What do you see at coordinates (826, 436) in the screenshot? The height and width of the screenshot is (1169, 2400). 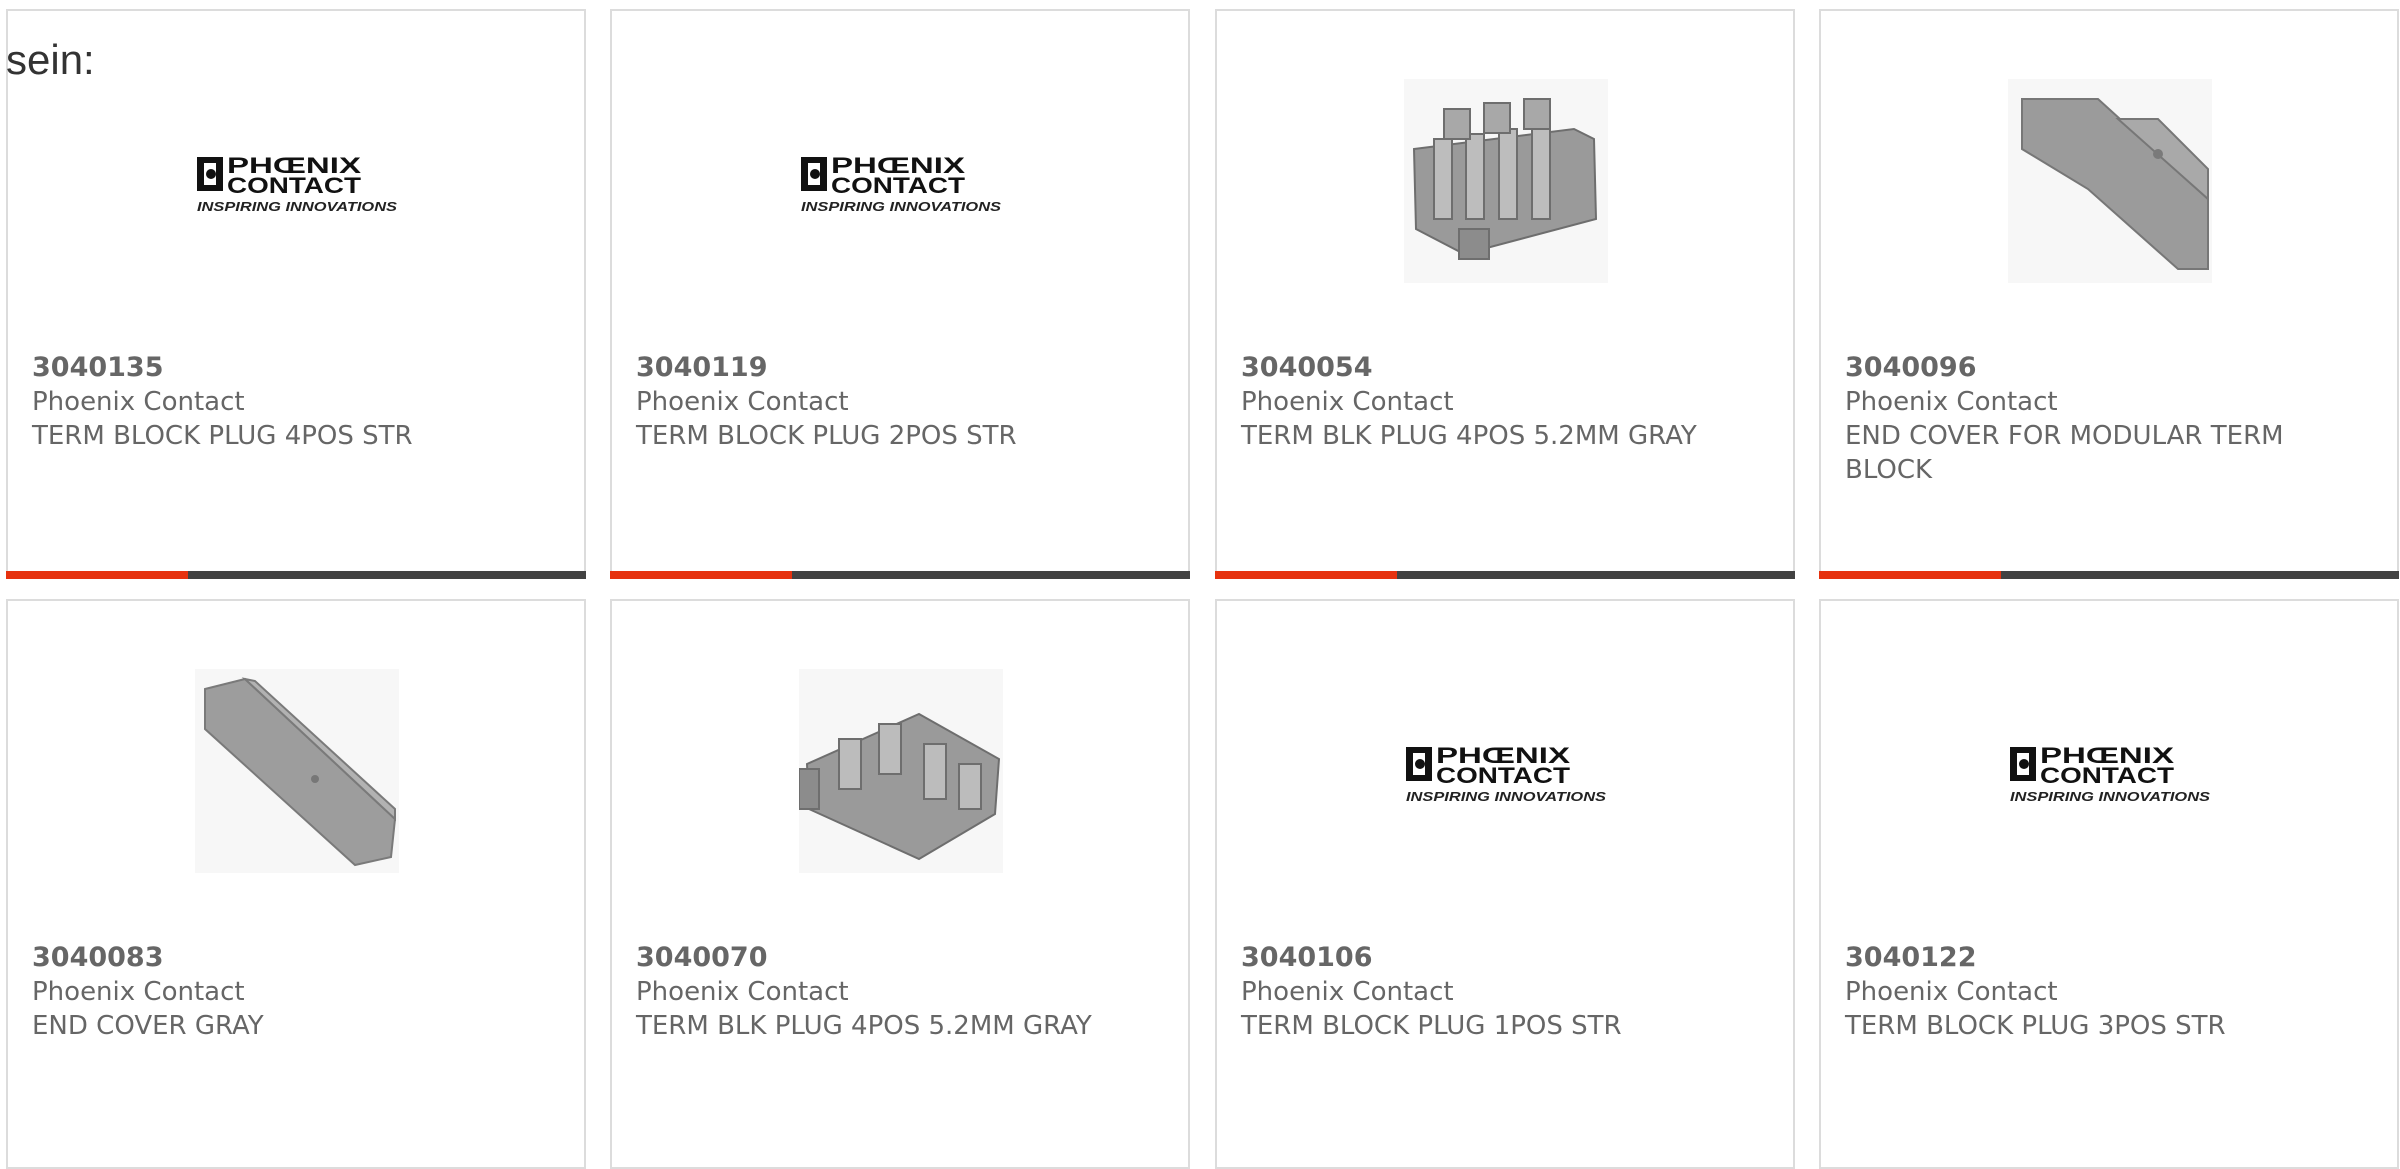 I see `product-description: TERM BLOCK PLUG 2POS STR` at bounding box center [826, 436].